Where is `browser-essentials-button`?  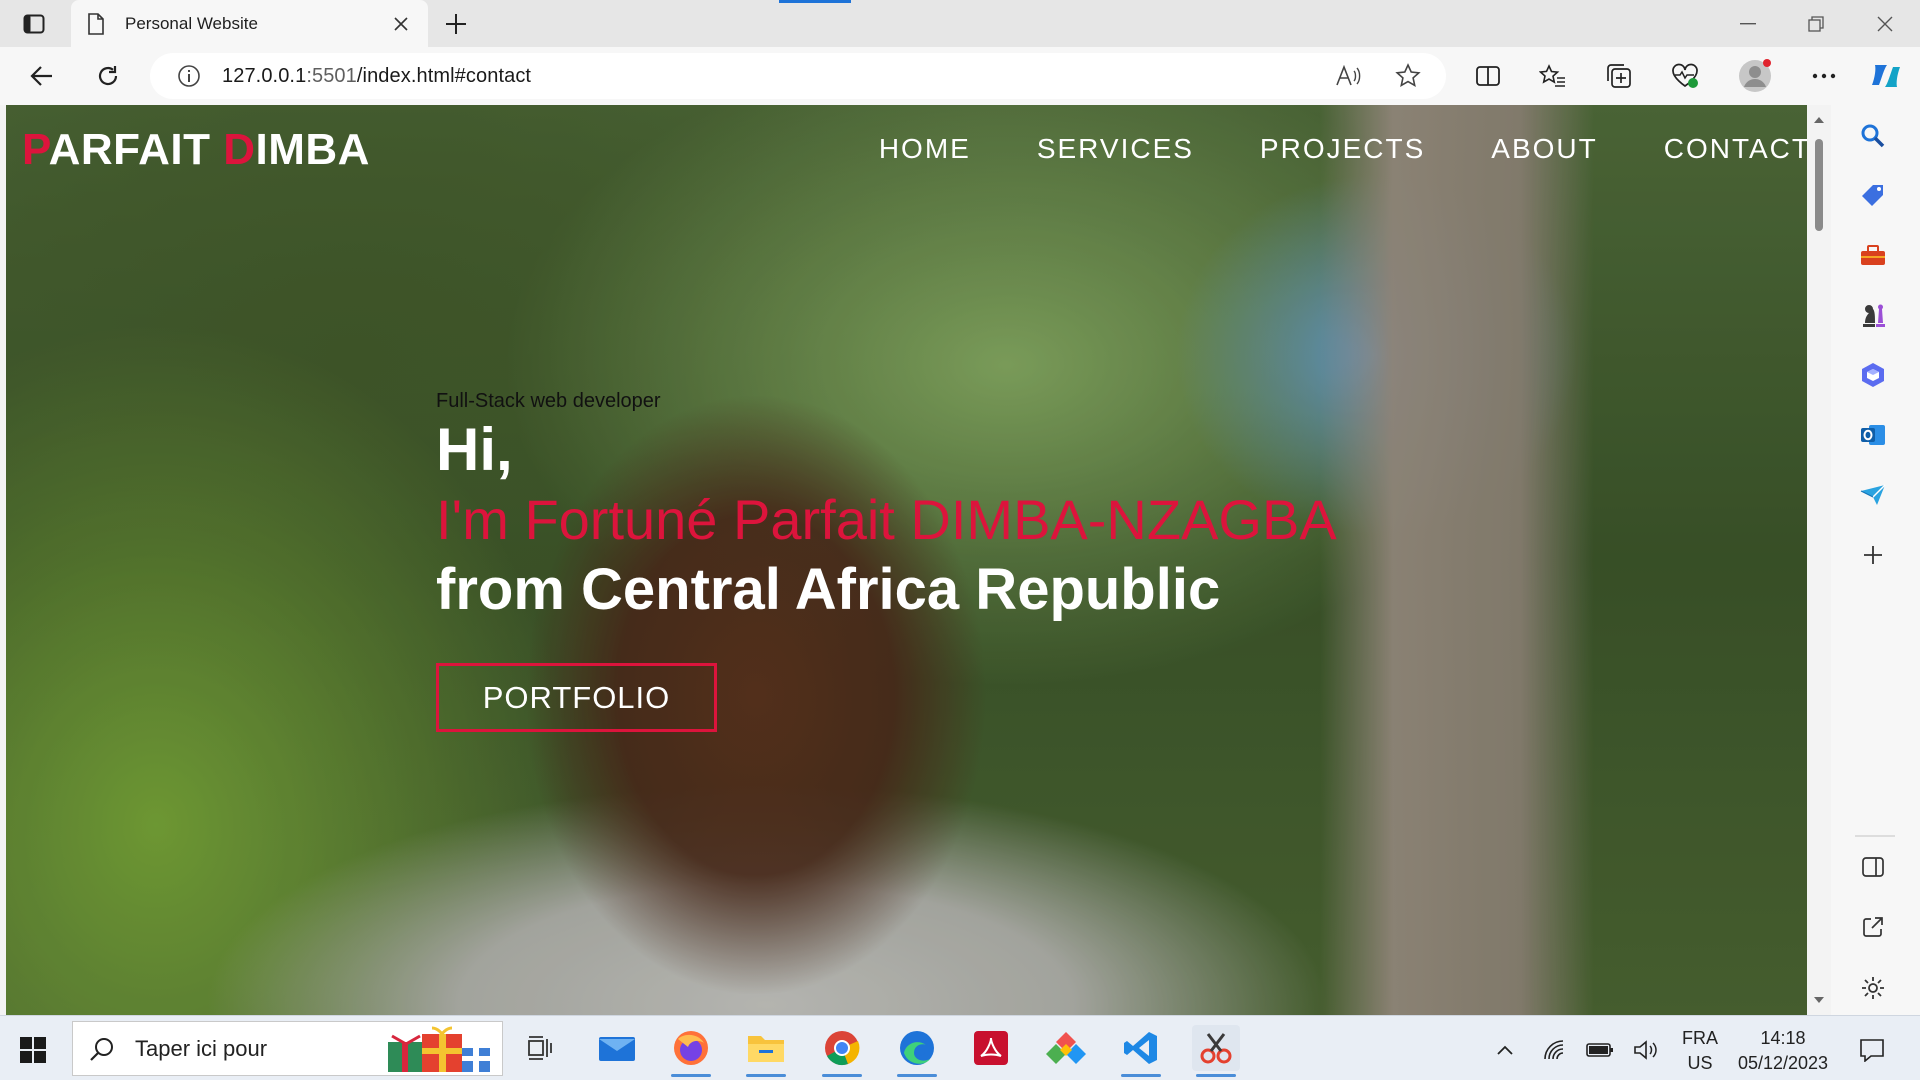 browser-essentials-button is located at coordinates (1685, 76).